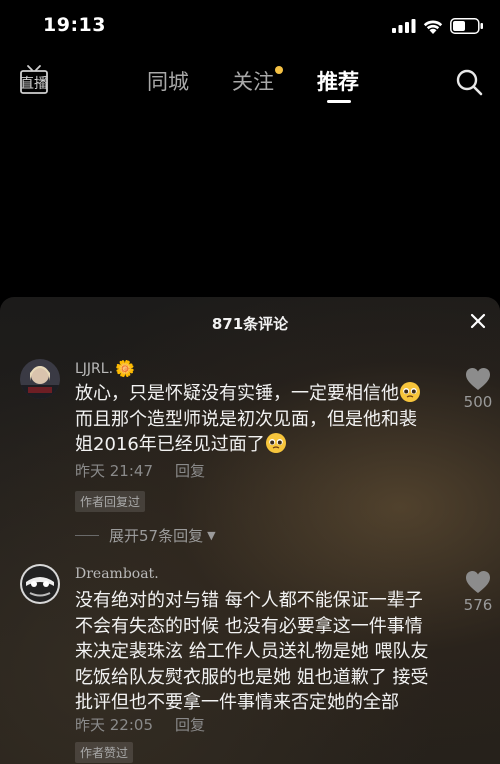 The height and width of the screenshot is (764, 500). Describe the element at coordinates (168, 81) in the screenshot. I see `tab-local: 同城` at that location.